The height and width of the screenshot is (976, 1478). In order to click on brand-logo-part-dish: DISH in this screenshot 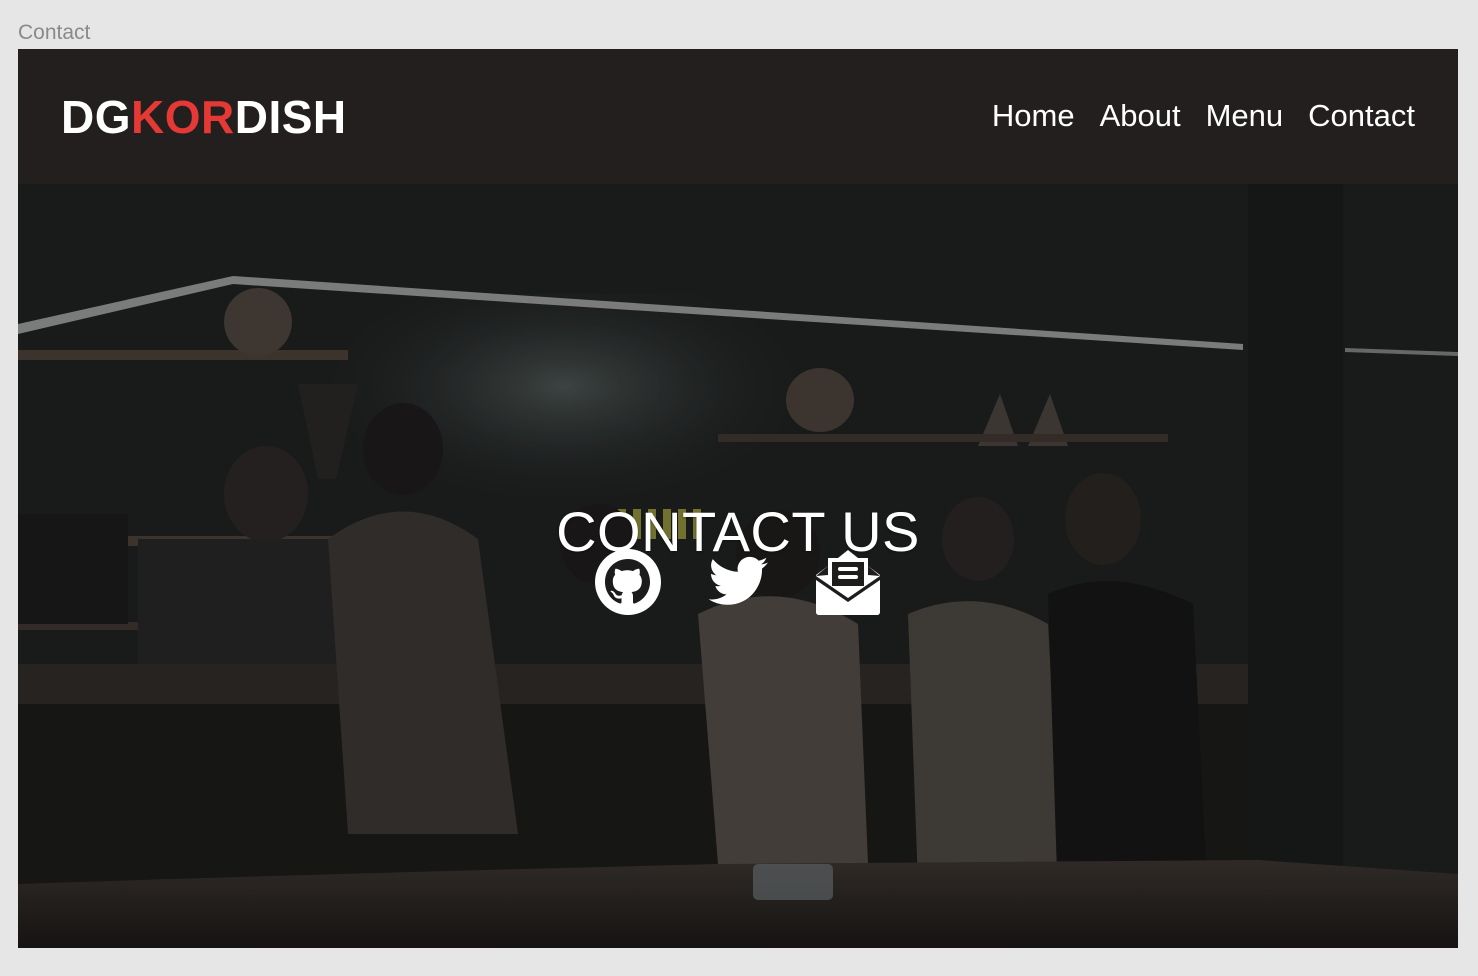, I will do `click(290, 117)`.